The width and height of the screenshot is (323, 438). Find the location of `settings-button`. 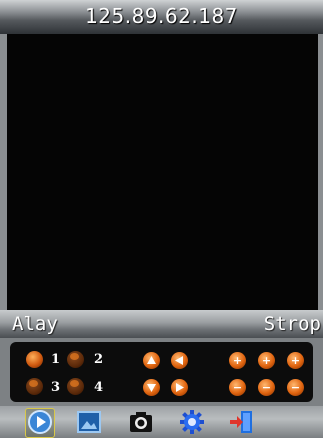

settings-button is located at coordinates (192, 422).